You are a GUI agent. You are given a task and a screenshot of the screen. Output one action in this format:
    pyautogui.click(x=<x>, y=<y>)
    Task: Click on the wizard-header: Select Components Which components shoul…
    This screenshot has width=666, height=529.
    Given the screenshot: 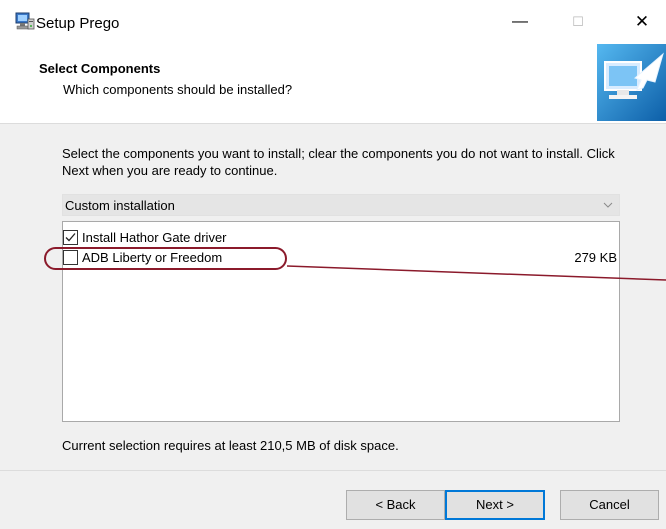 What is the action you would take?
    pyautogui.click(x=333, y=83)
    